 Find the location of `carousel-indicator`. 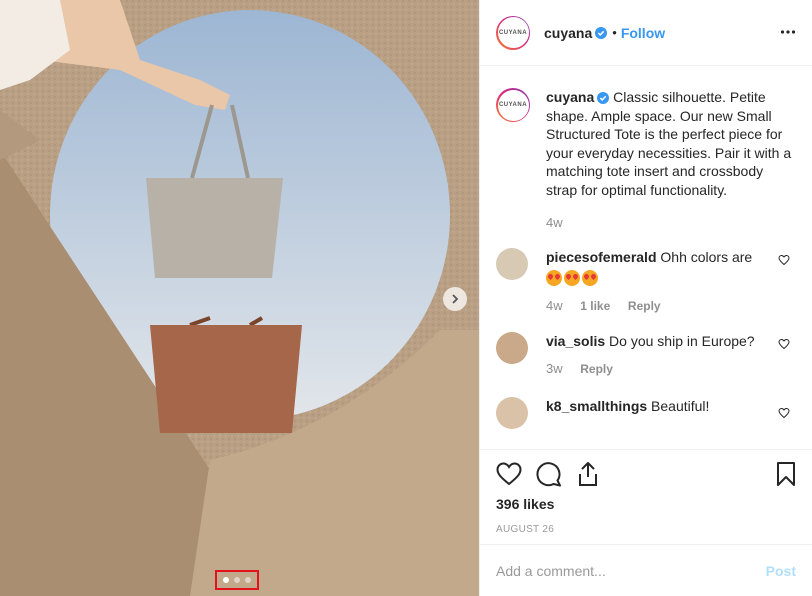

carousel-indicator is located at coordinates (237, 580).